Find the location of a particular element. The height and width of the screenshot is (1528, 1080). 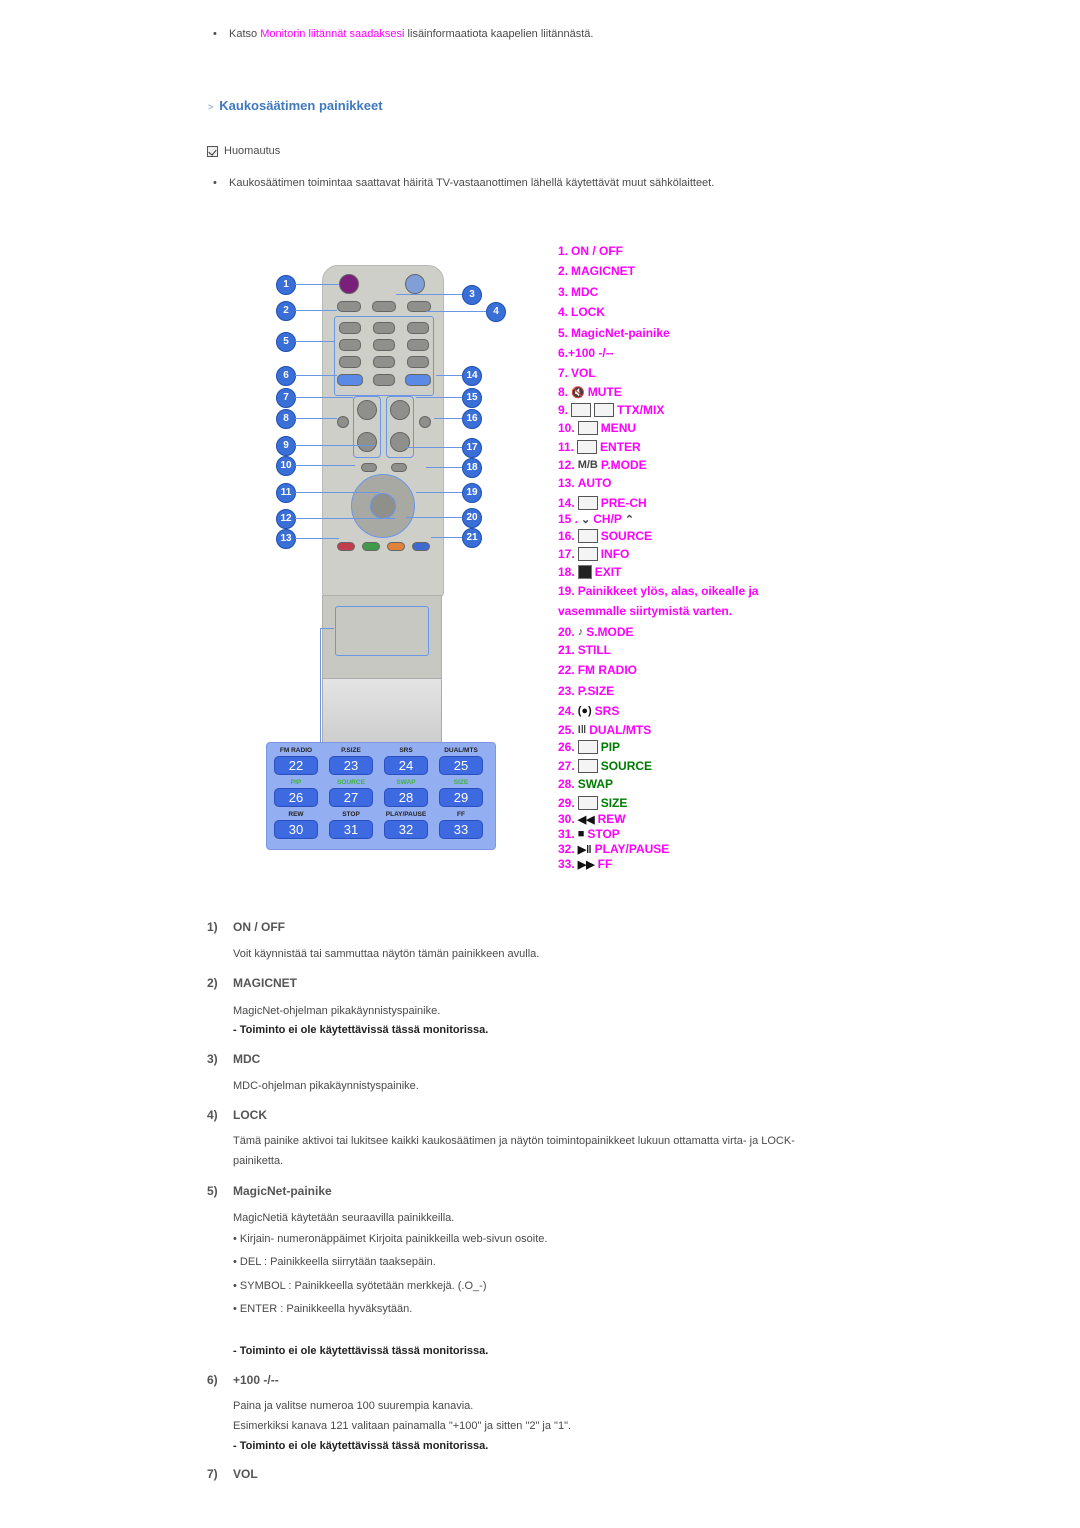

power-button is located at coordinates (349, 284).